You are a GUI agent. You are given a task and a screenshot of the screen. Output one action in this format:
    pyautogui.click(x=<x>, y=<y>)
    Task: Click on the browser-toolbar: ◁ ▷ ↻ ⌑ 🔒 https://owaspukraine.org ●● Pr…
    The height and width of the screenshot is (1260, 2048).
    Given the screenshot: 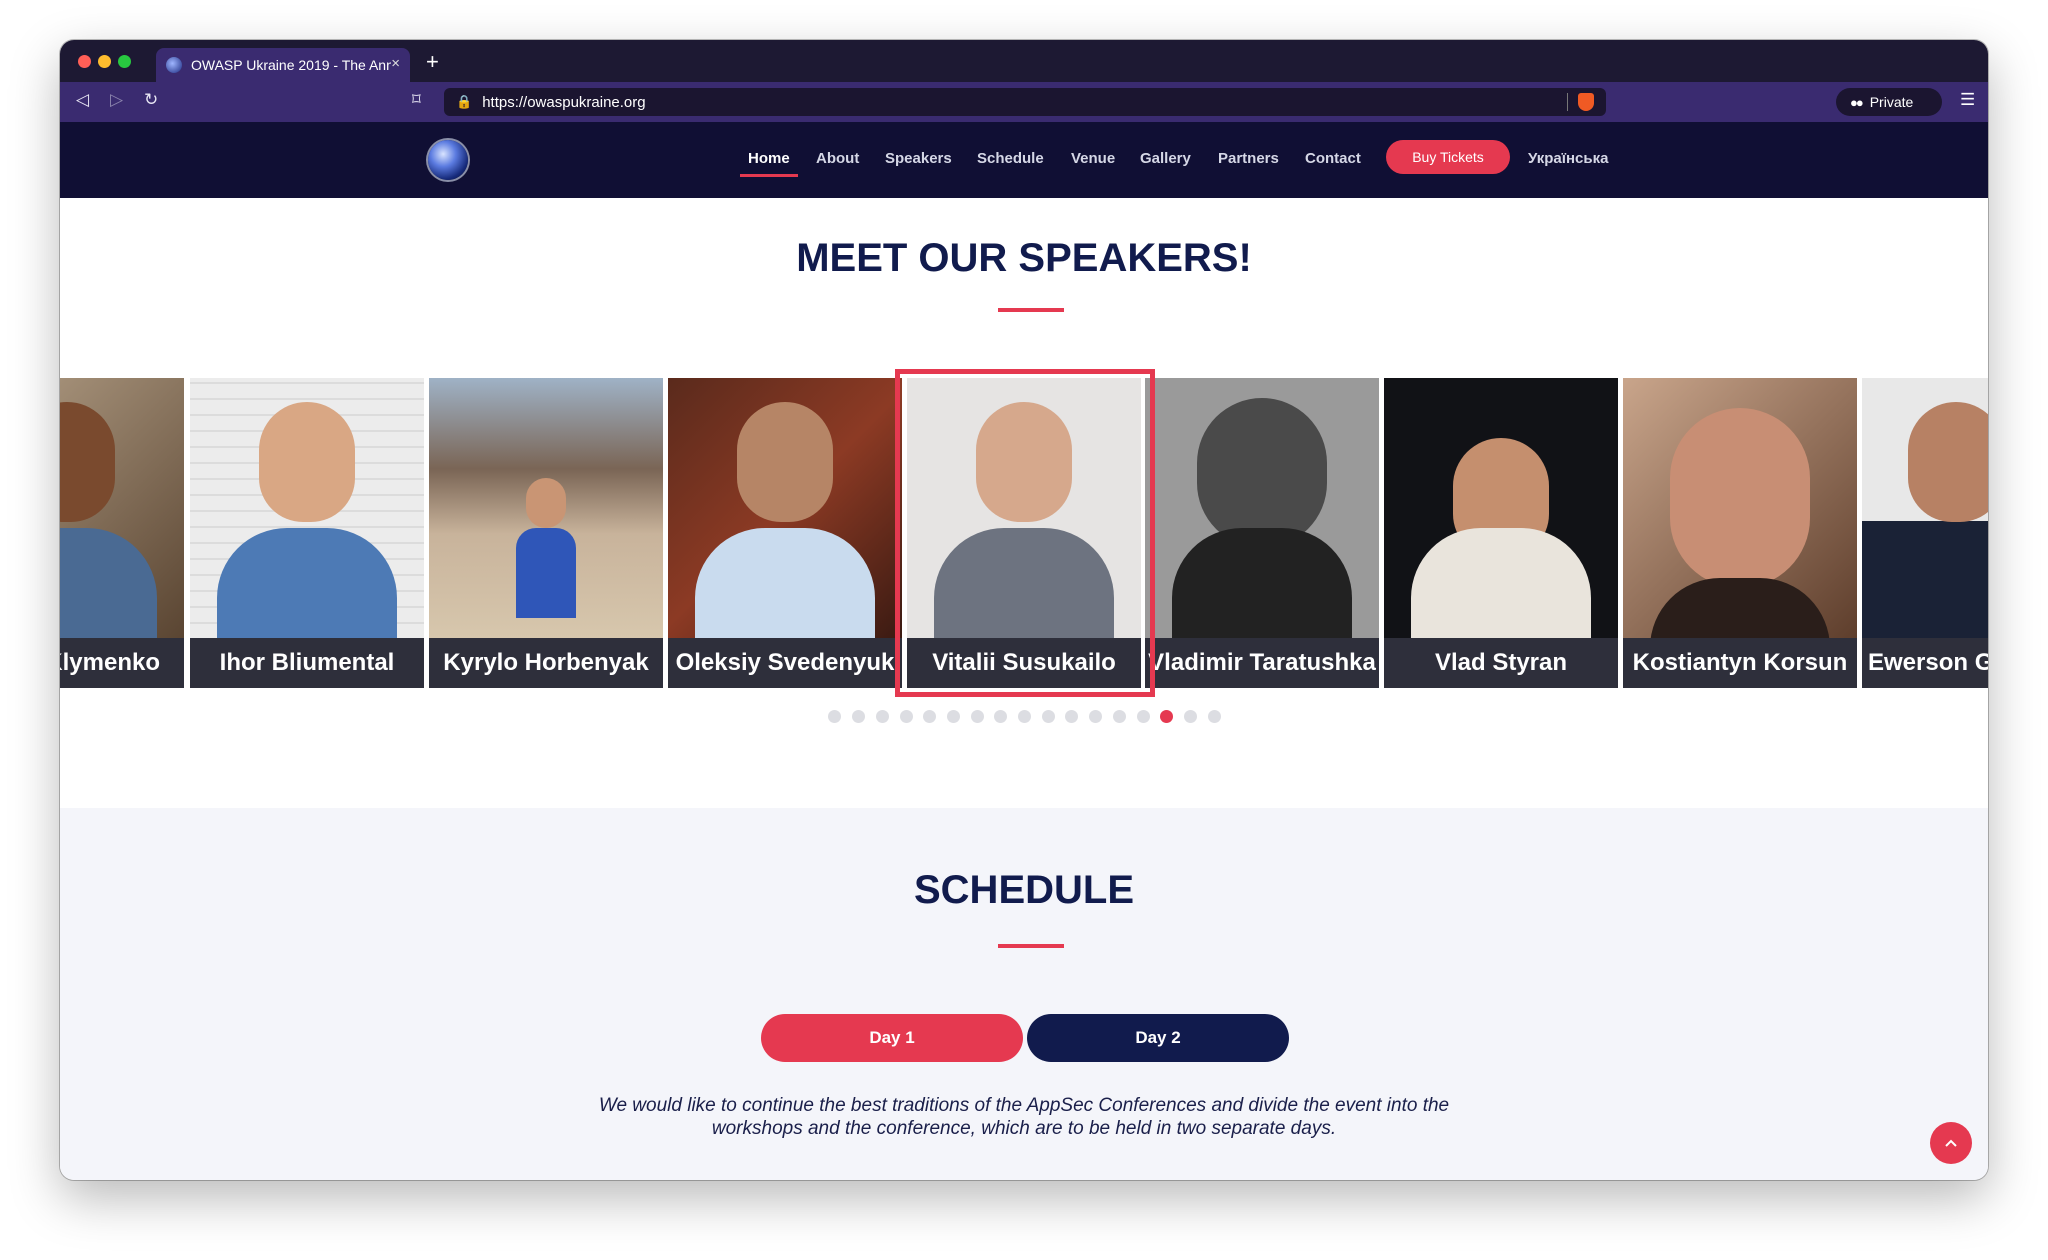 What is the action you would take?
    pyautogui.click(x=1024, y=102)
    